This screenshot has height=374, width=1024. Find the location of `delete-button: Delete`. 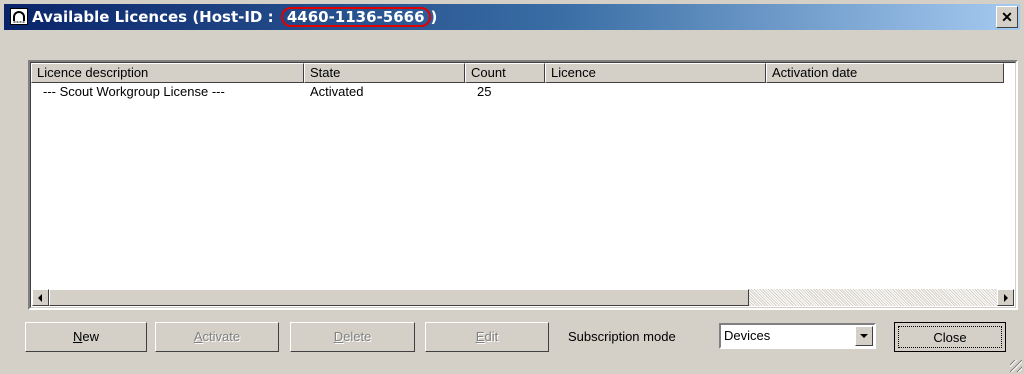

delete-button: Delete is located at coordinates (352, 337).